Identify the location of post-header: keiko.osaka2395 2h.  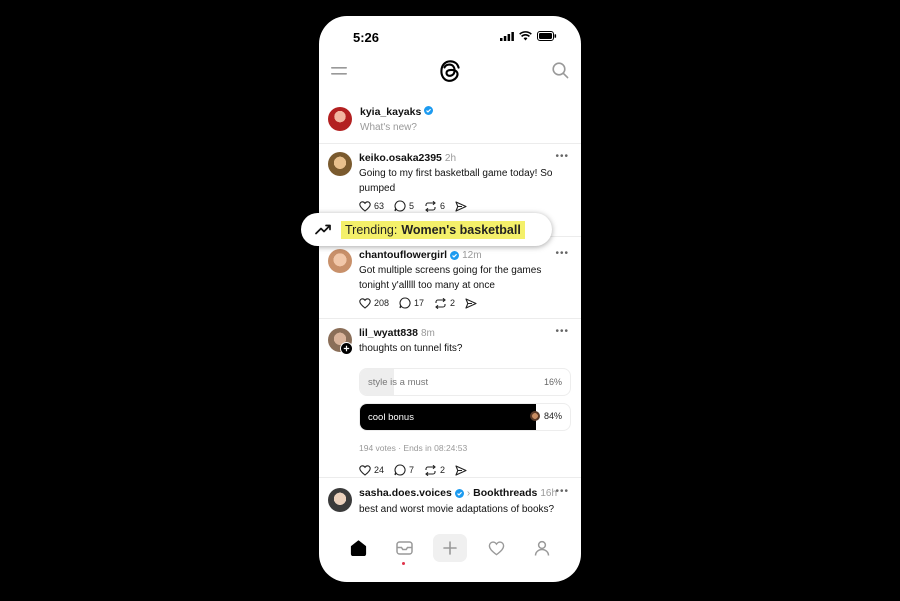
(407, 158).